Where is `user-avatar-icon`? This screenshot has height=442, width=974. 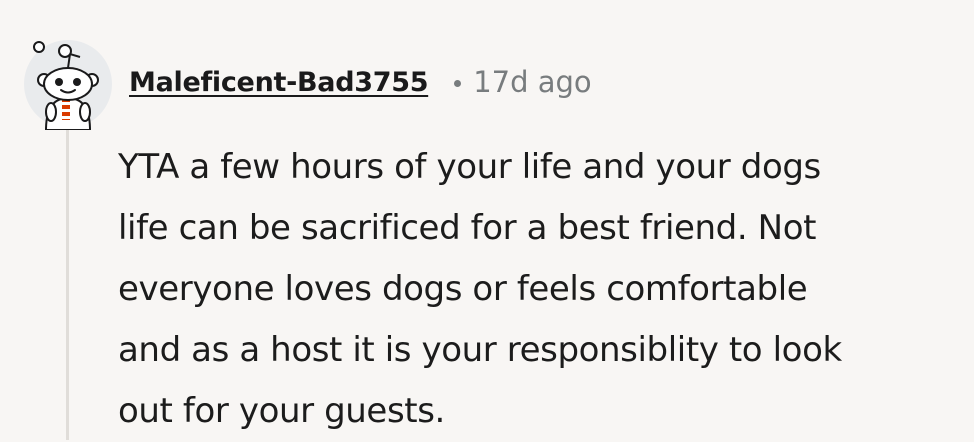 user-avatar-icon is located at coordinates (68, 84).